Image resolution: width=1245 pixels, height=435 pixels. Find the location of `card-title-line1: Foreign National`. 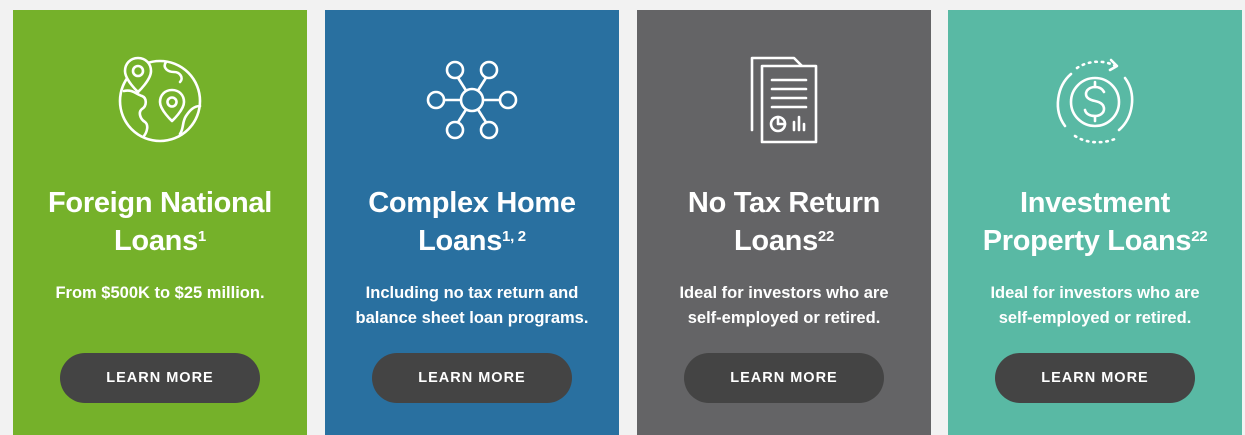

card-title-line1: Foreign National is located at coordinates (160, 203).